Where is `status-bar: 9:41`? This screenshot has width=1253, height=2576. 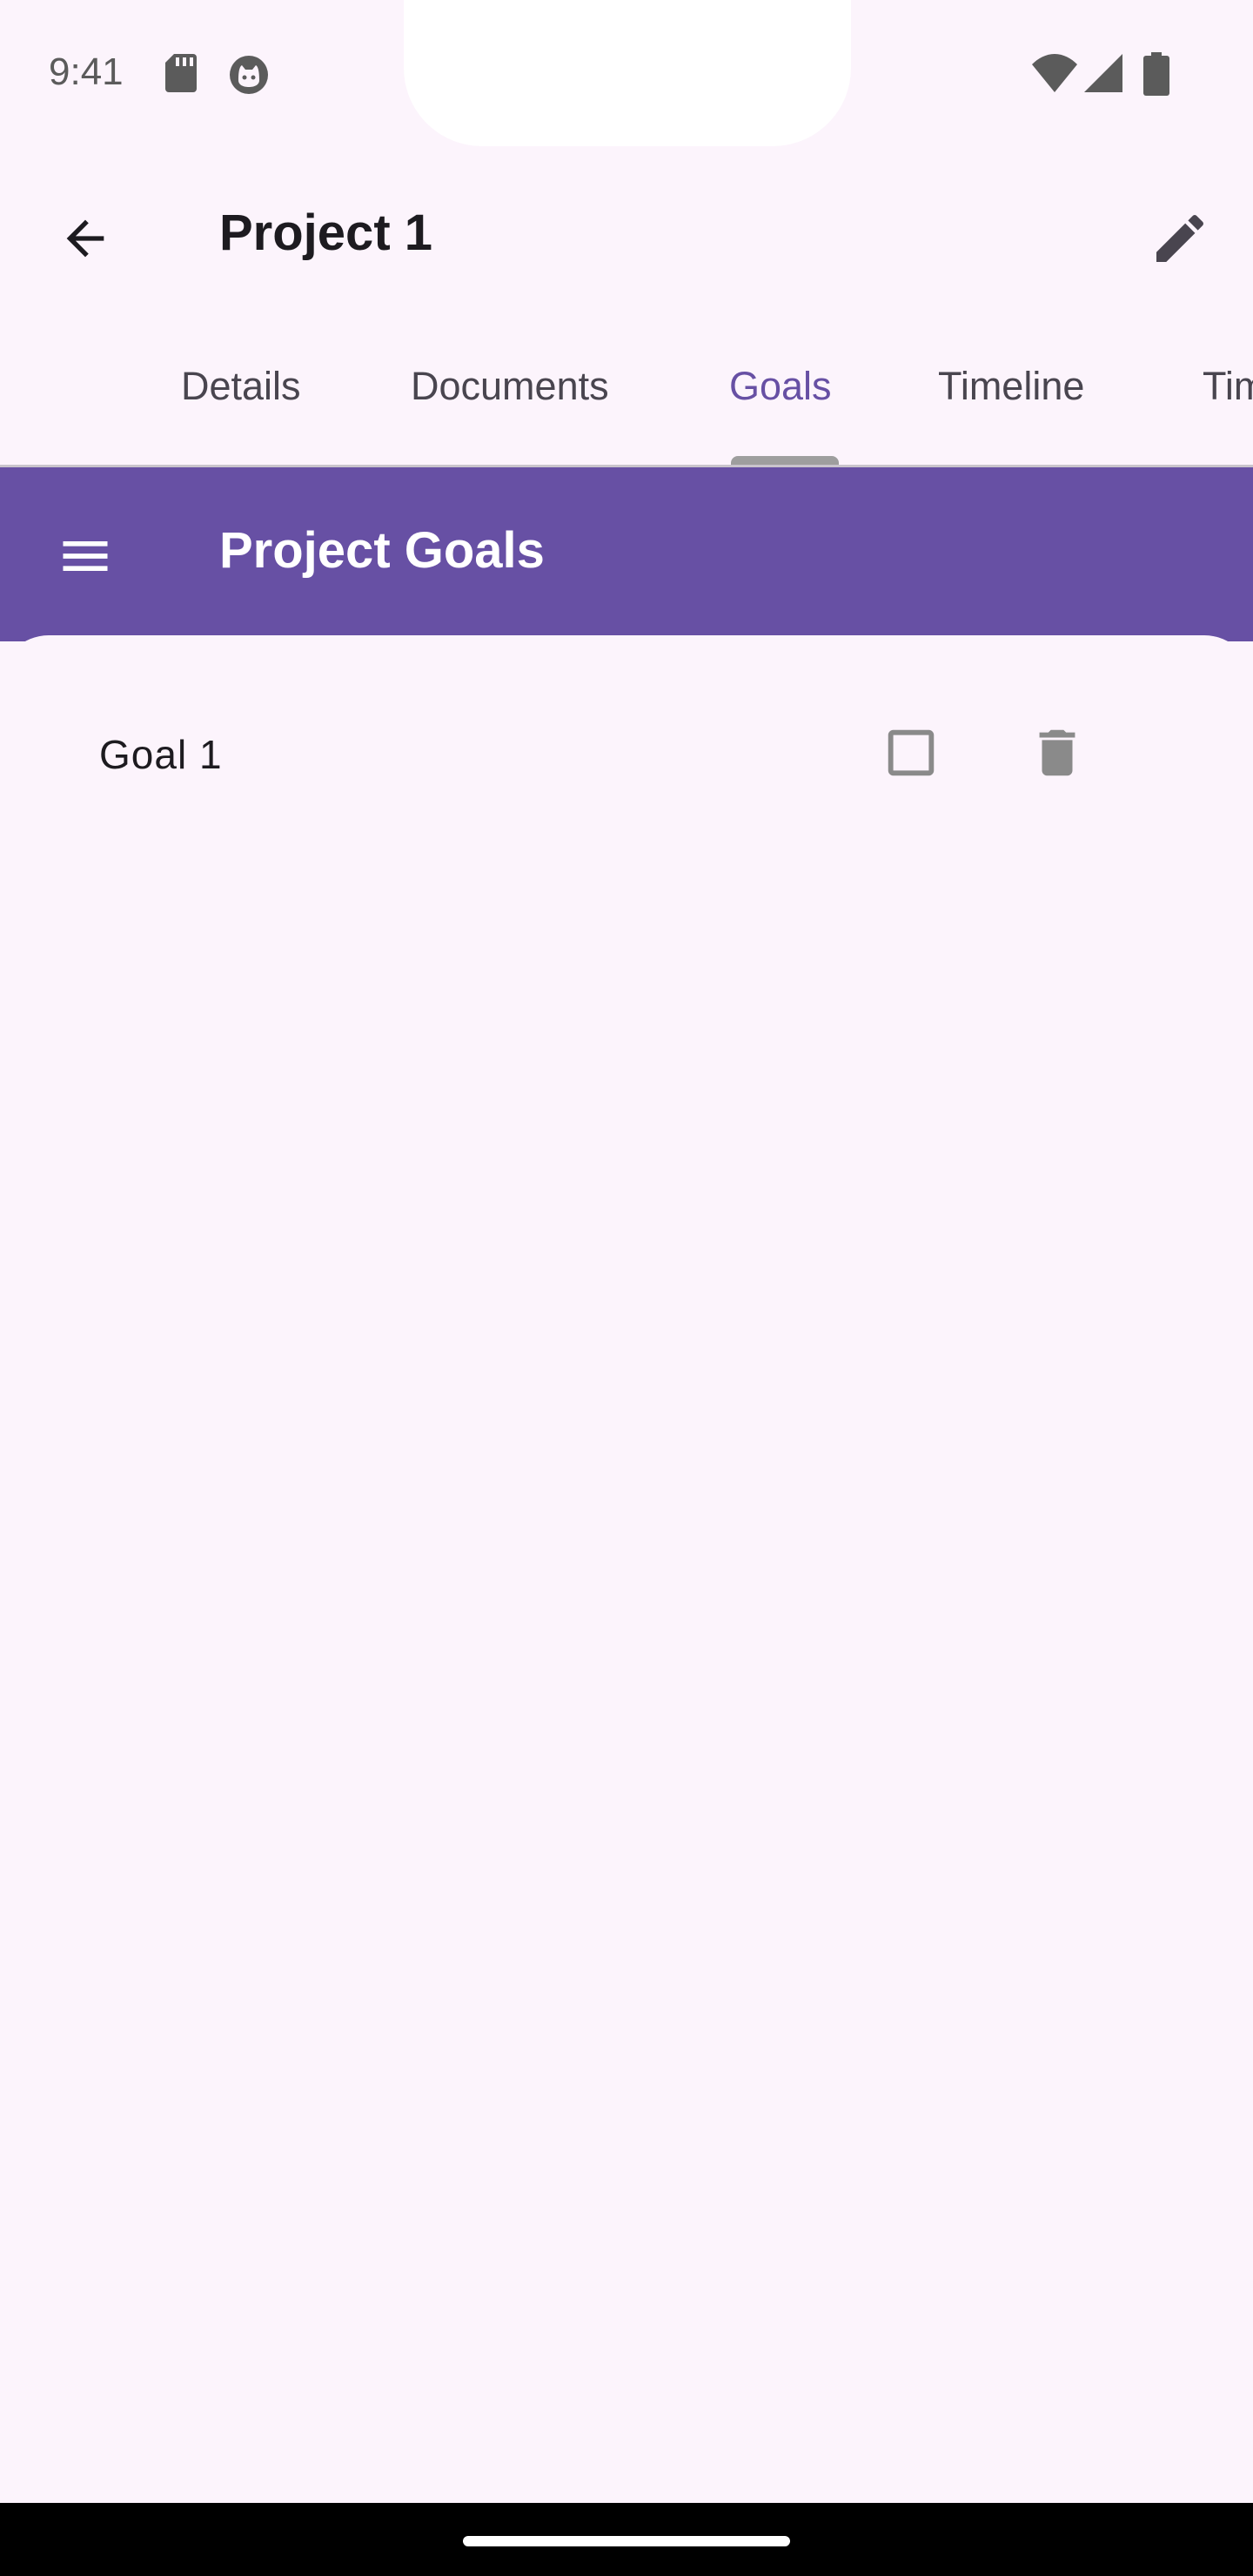 status-bar: 9:41 is located at coordinates (626, 74).